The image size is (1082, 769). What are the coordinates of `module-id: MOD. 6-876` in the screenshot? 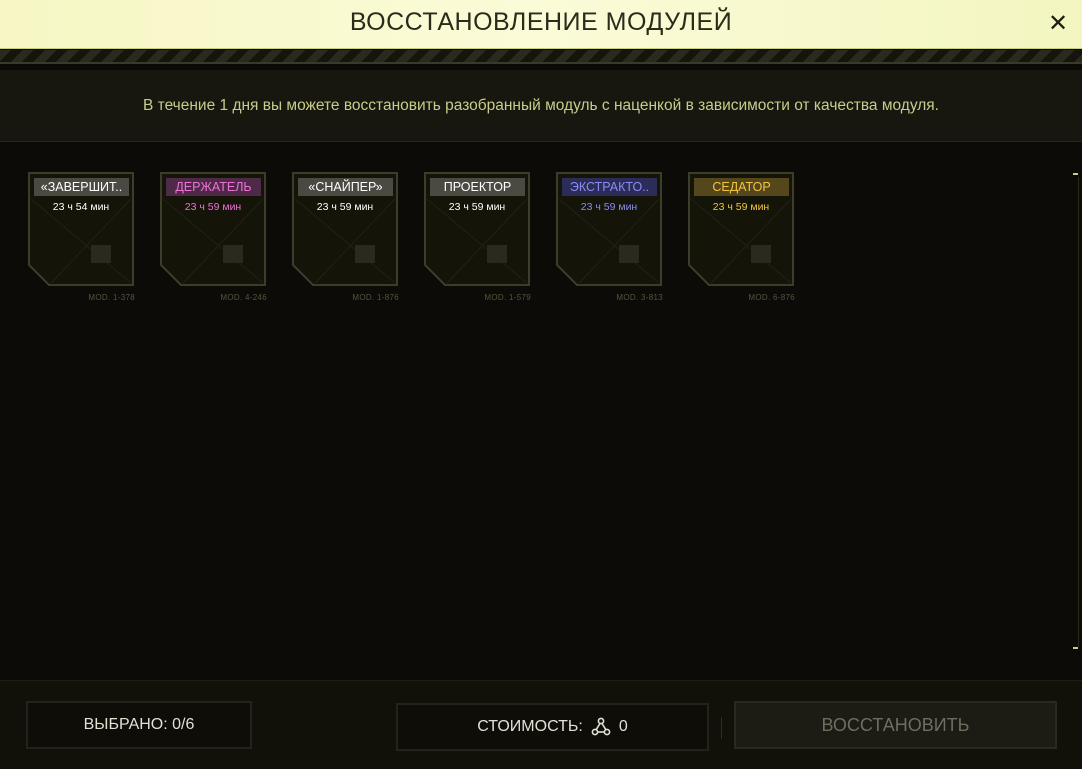 It's located at (771, 297).